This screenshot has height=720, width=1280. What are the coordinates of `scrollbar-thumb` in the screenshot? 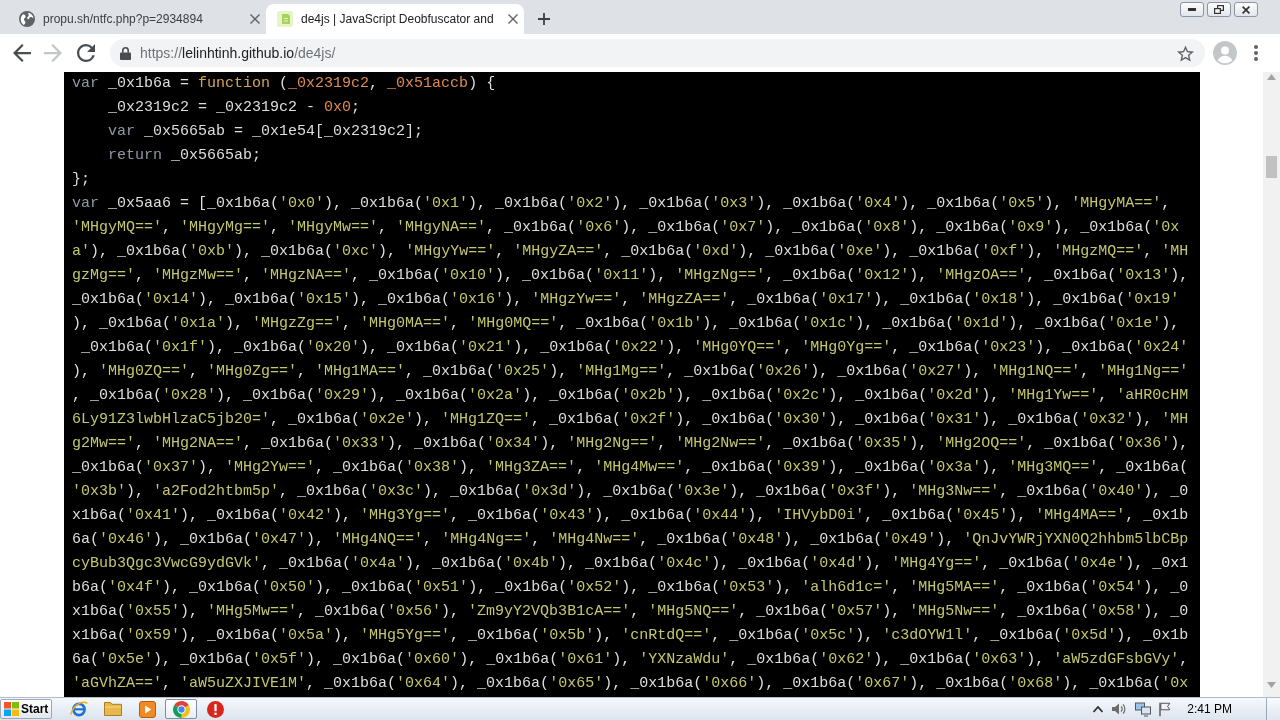 It's located at (1271, 167).